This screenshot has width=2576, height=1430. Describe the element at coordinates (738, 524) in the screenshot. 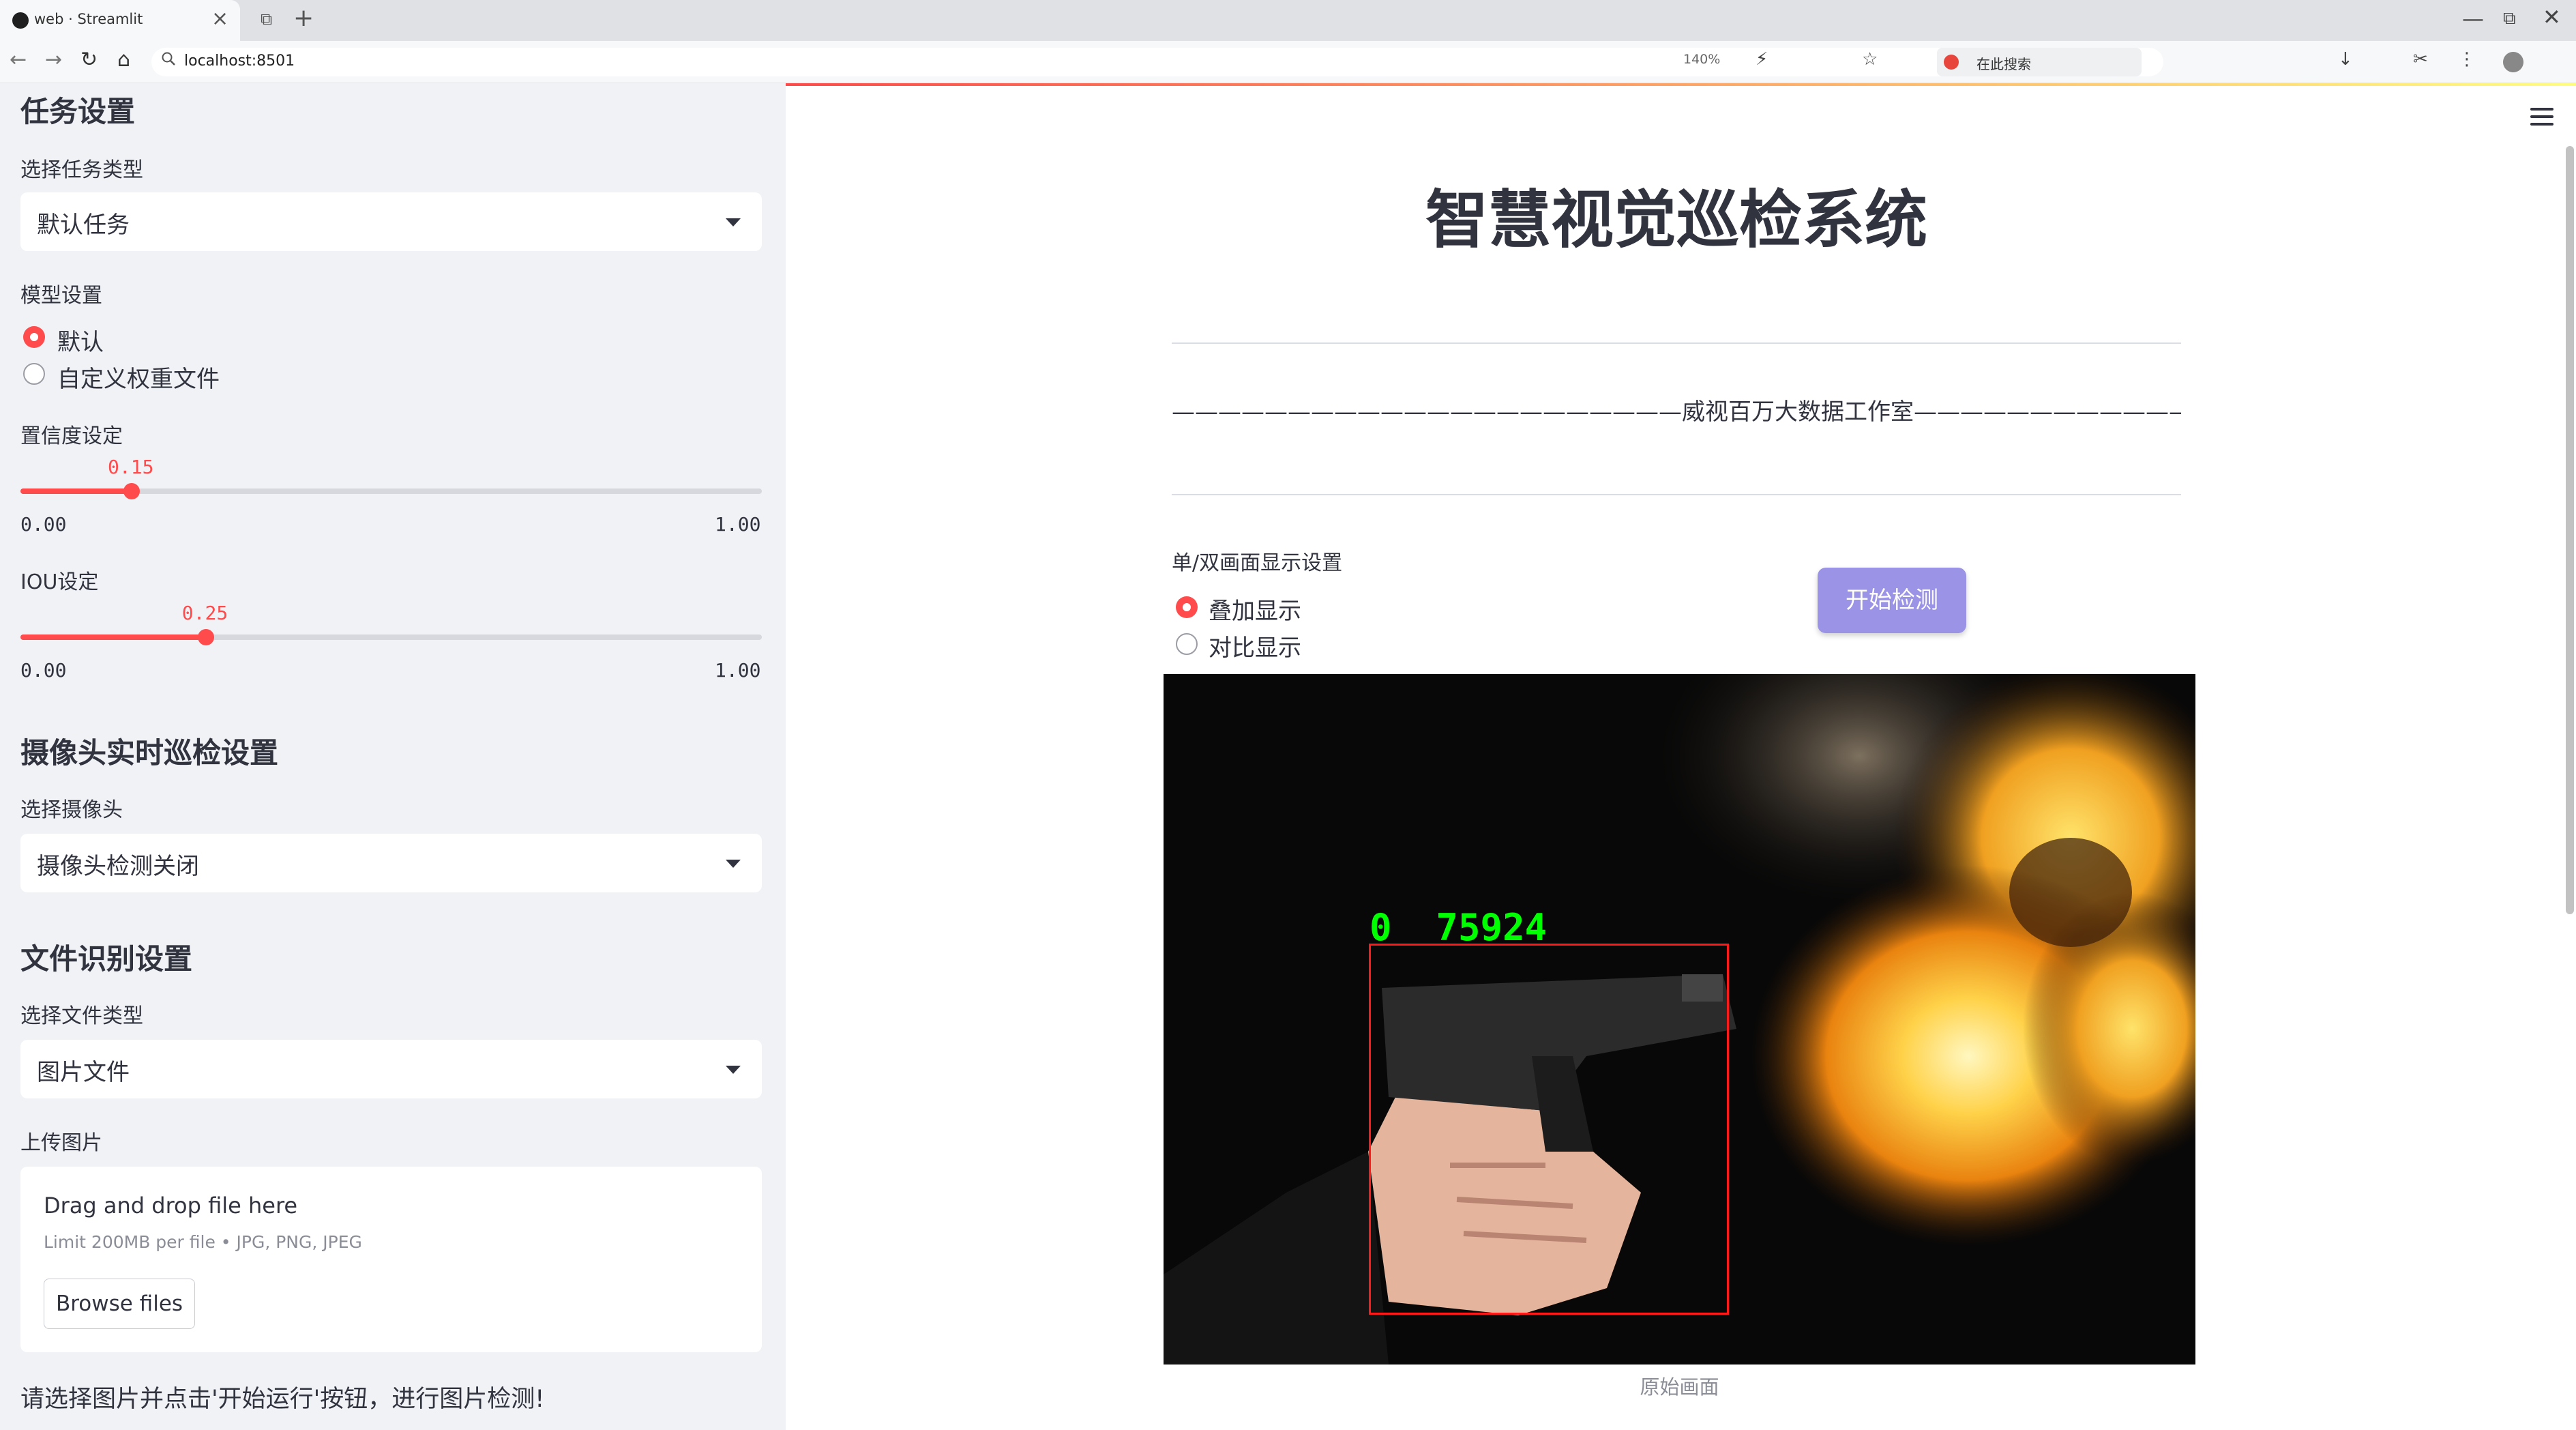

I see `confidence-max: 1.00` at that location.